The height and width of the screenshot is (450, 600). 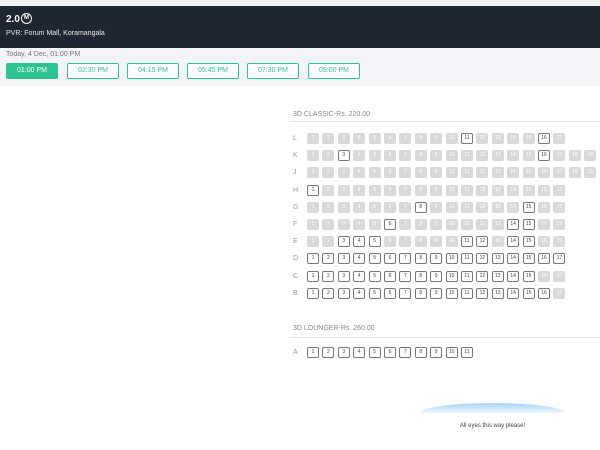 I want to click on showtime-button: 07:30 PM, so click(x=273, y=71).